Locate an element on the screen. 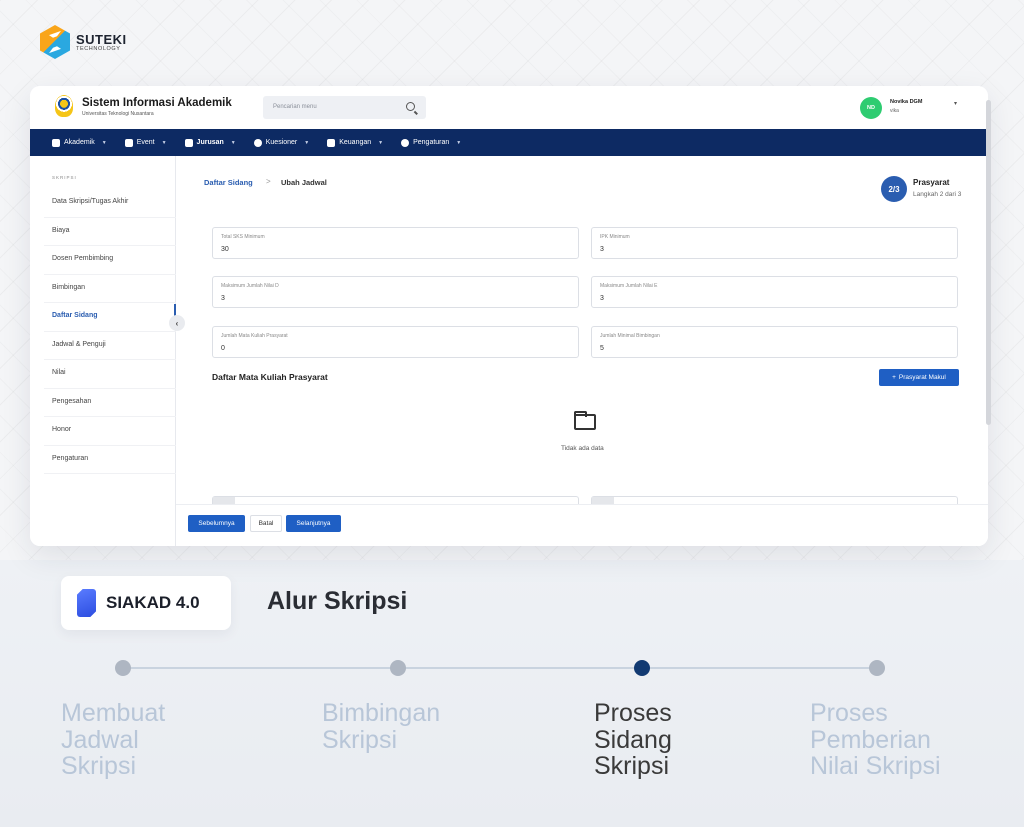 The image size is (1024, 827). nav-pengaturan: Pengaturan ▼ is located at coordinates (431, 142).